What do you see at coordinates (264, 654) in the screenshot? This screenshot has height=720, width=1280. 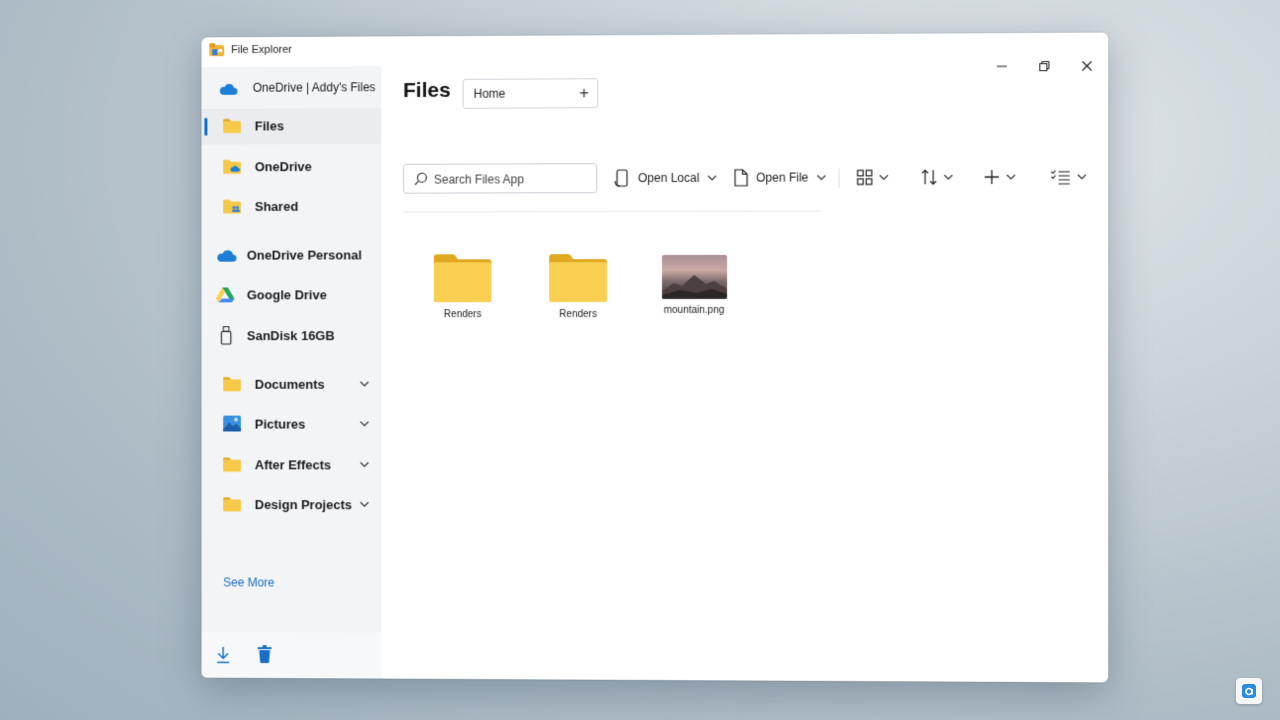 I see `trash-icon` at bounding box center [264, 654].